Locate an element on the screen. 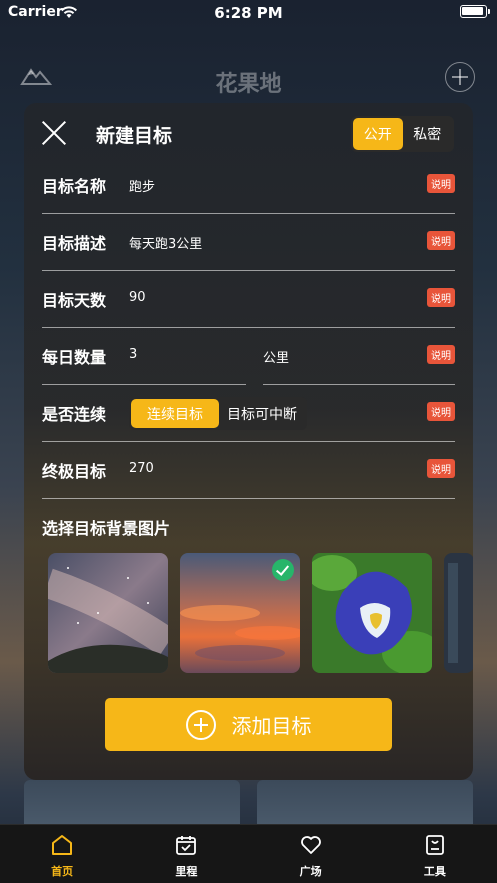 This screenshot has height=883, width=497. ultimate-goal-label: 终极目标 is located at coordinates (74, 471).